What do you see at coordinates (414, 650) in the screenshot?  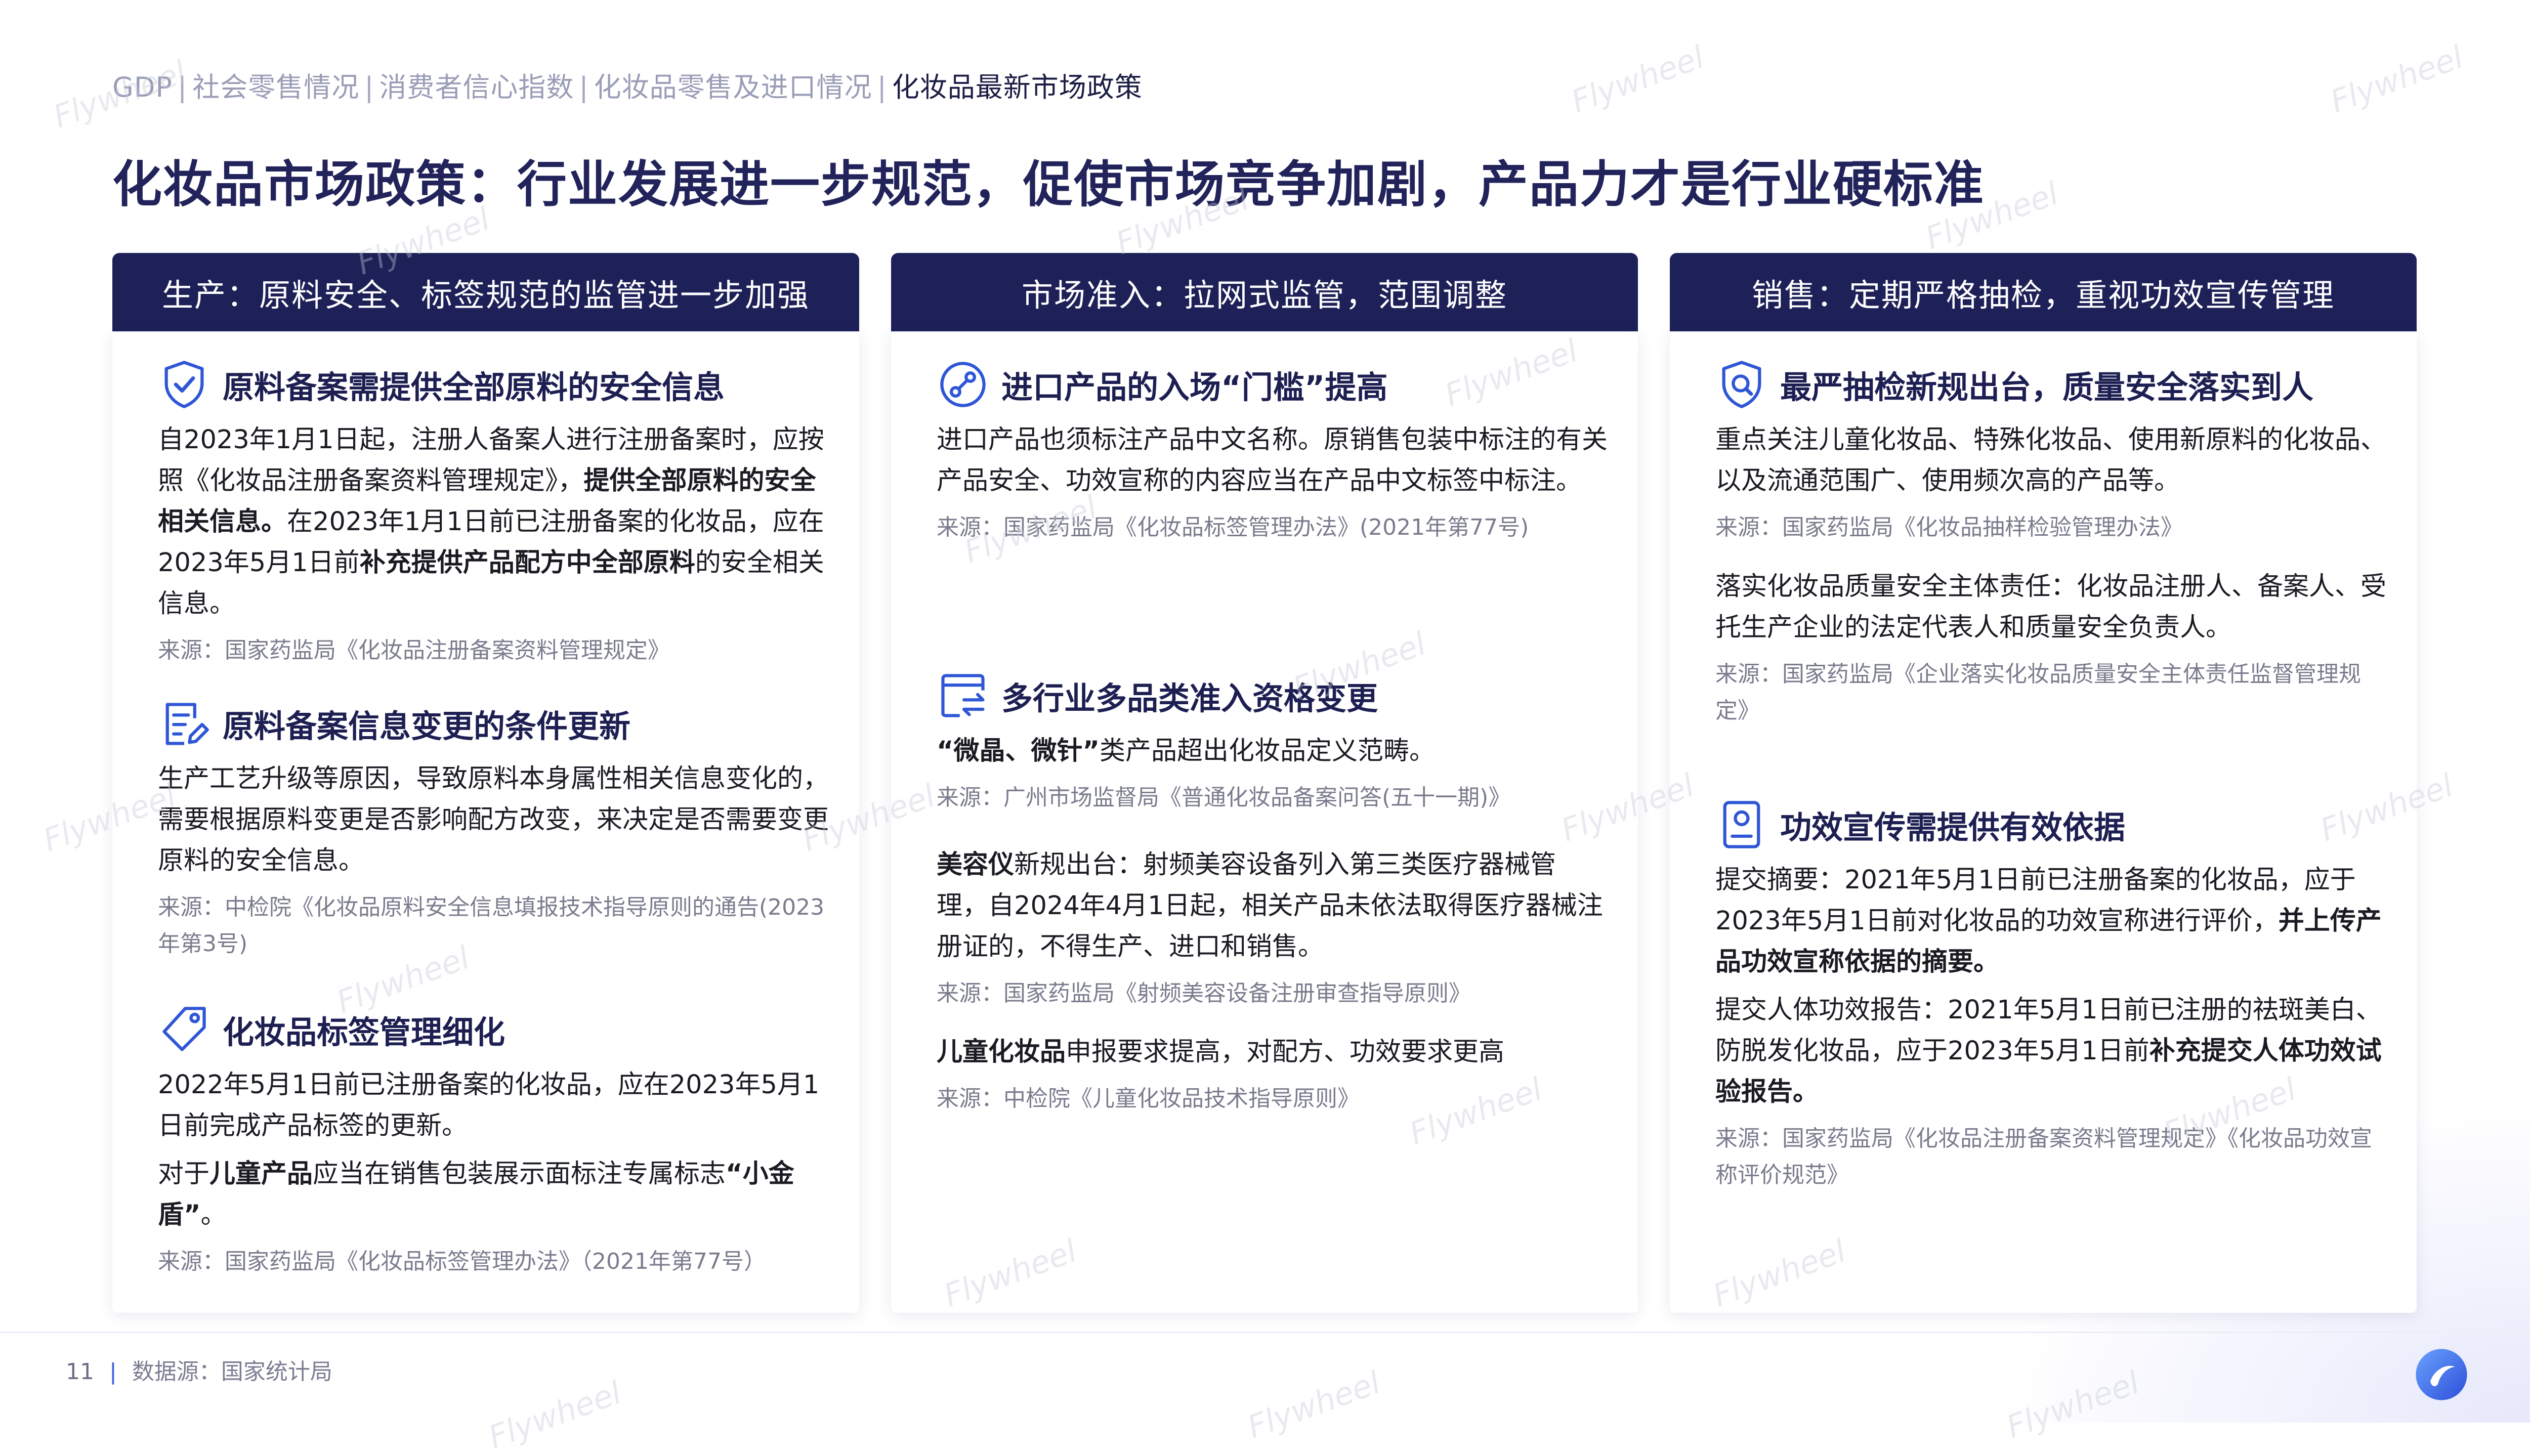 I see `section-source: 来源：国家药监局《化妆品注册备案资料管理规定》` at bounding box center [414, 650].